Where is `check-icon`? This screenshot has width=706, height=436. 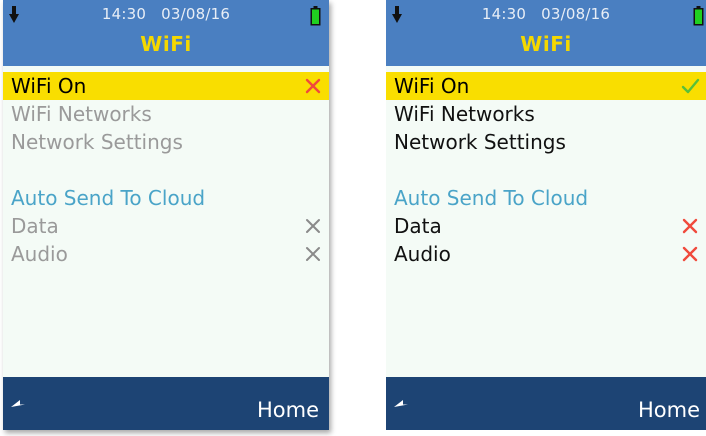
check-icon is located at coordinates (690, 86).